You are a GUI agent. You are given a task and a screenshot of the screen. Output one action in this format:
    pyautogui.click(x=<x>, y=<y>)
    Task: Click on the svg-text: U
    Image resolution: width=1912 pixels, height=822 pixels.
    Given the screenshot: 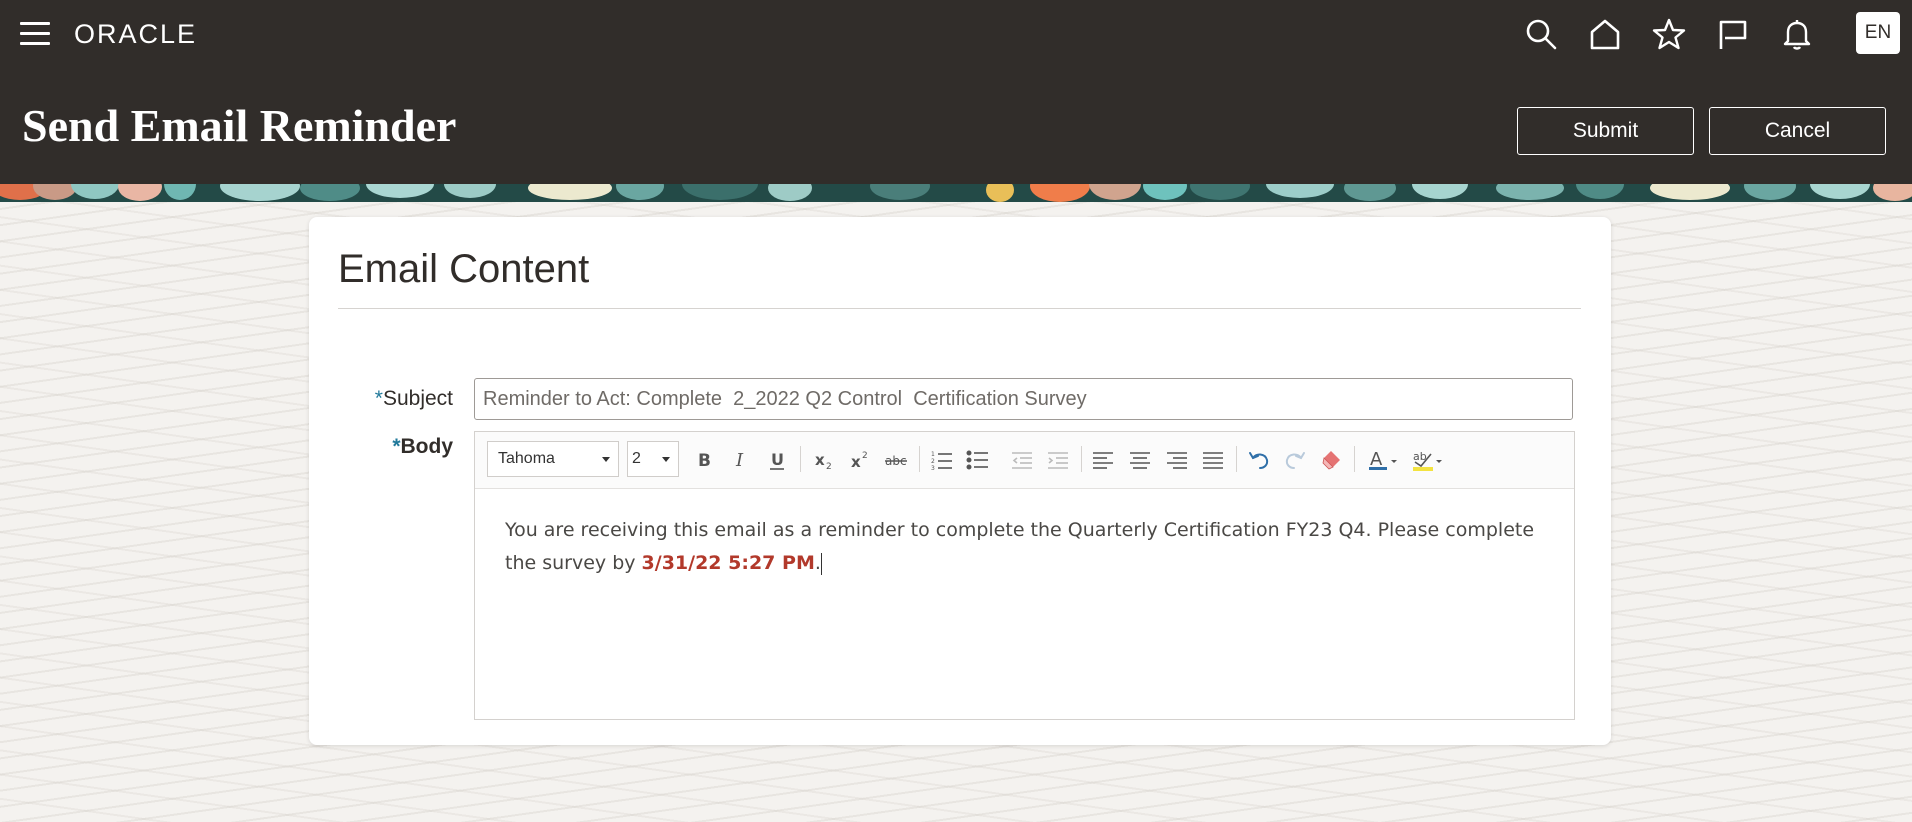 What is the action you would take?
    pyautogui.click(x=777, y=459)
    